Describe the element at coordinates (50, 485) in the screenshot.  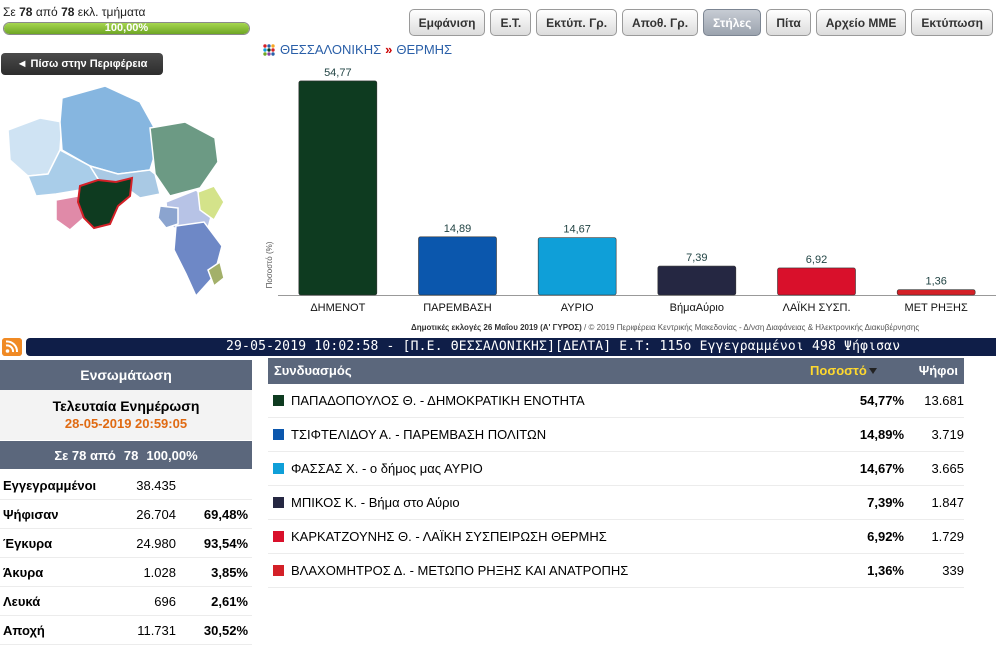
I see `stat-label: Εγγεγραμμένοι` at that location.